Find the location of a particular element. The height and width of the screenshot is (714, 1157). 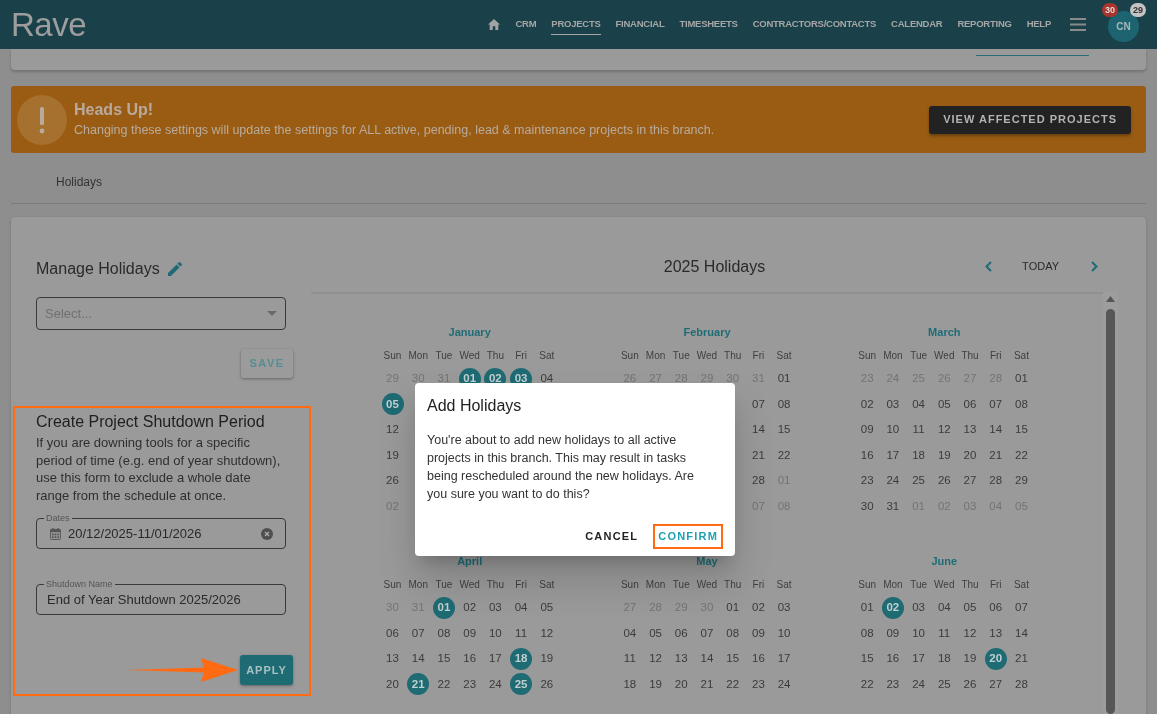

nav-link: CALENDAR is located at coordinates (917, 24).